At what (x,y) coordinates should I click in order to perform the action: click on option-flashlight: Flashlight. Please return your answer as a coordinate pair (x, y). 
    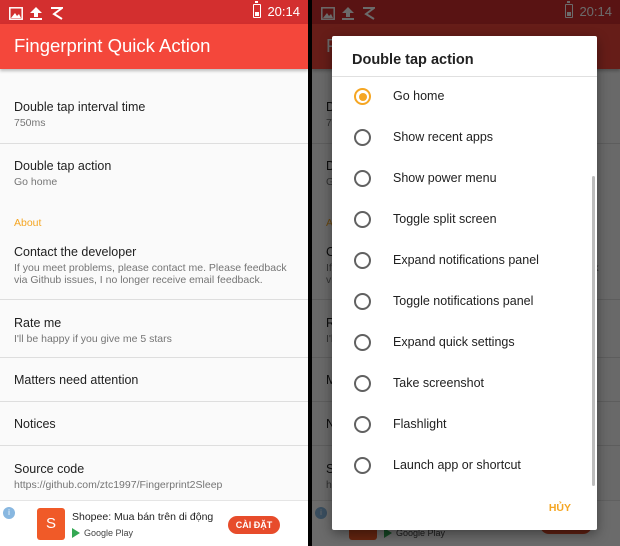
    Looking at the image, I should click on (464, 424).